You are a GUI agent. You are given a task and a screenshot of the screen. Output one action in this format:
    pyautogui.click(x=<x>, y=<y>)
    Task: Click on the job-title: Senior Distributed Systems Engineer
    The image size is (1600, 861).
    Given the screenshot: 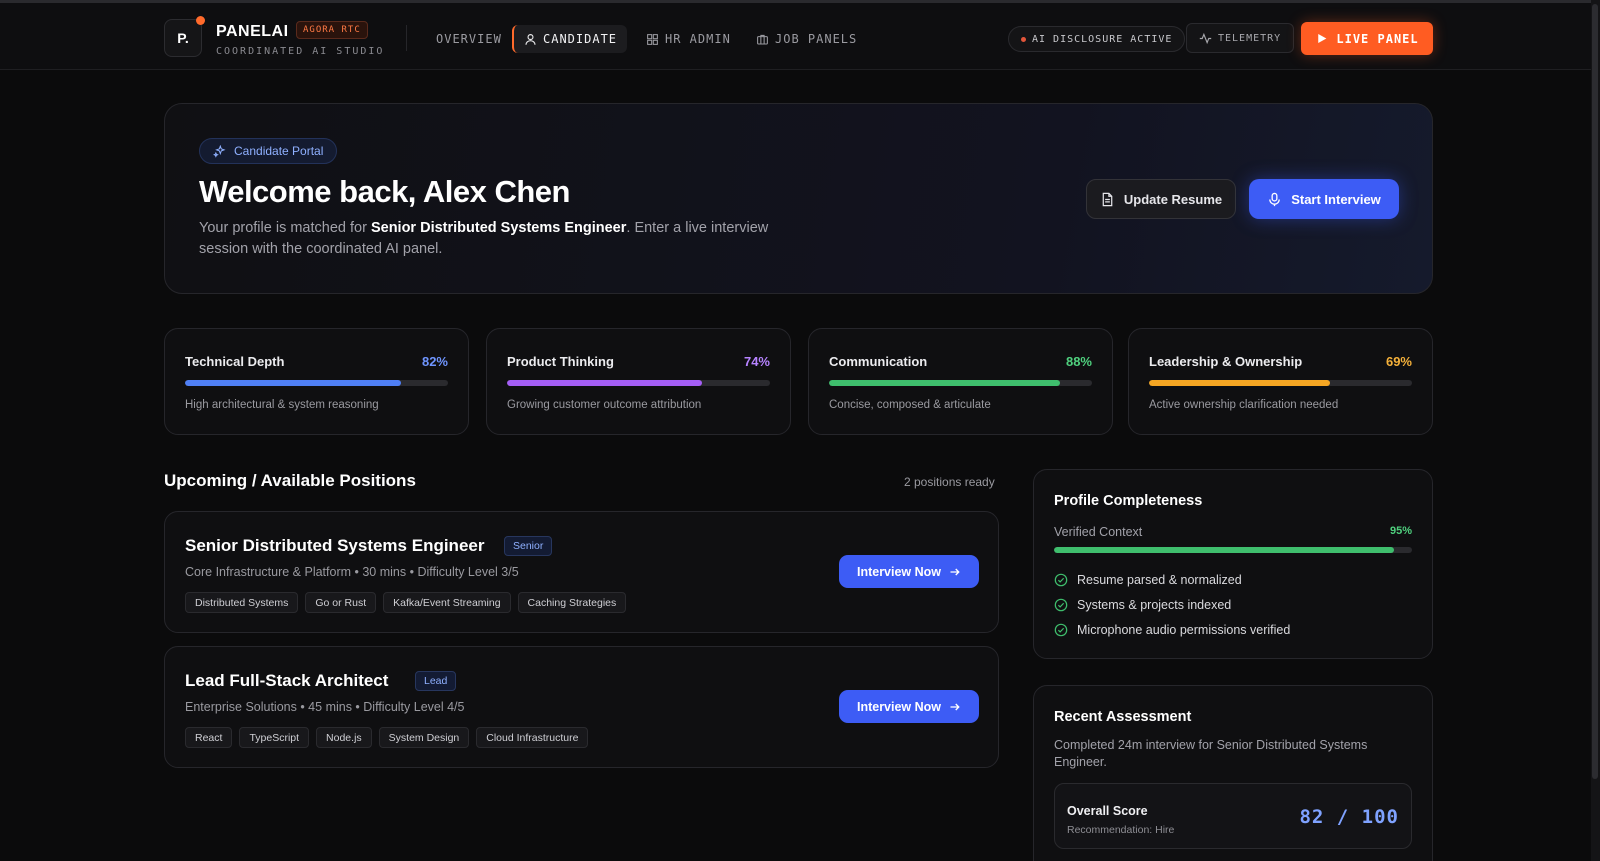 What is the action you would take?
    pyautogui.click(x=335, y=545)
    